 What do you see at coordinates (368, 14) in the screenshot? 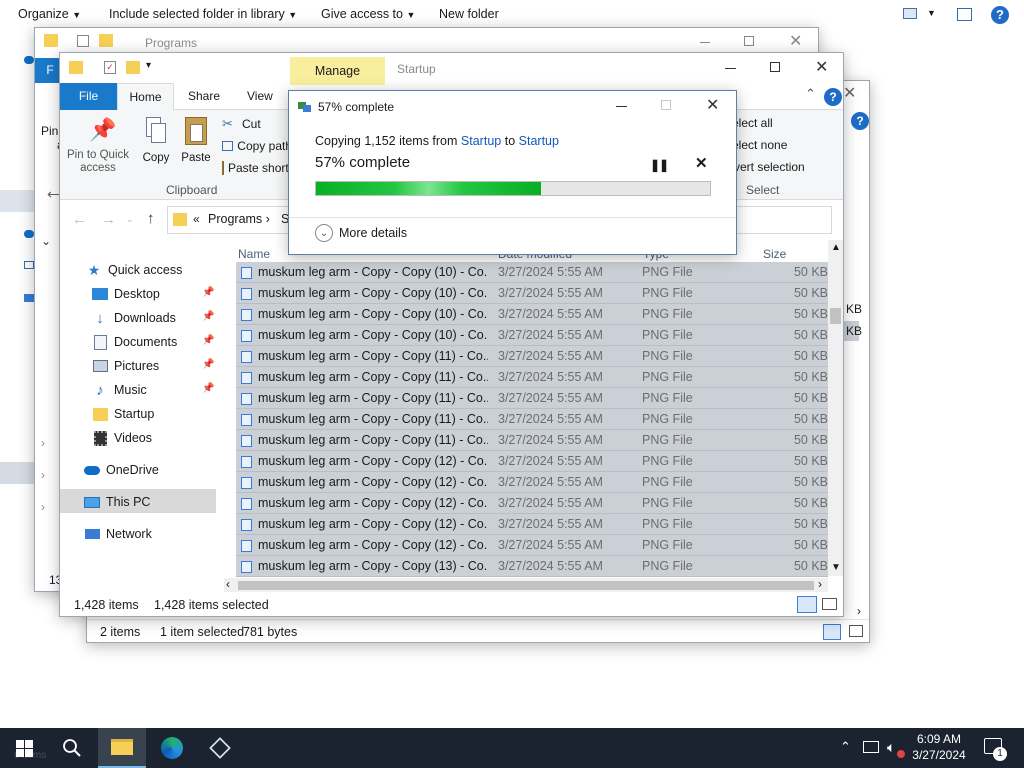
I see `give-access-menu: Give access to ▼` at bounding box center [368, 14].